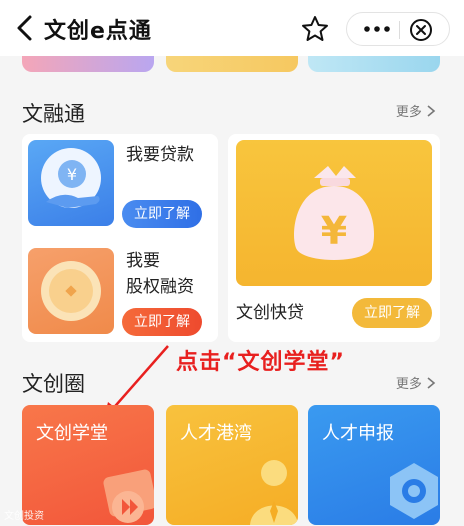 The height and width of the screenshot is (526, 464). I want to click on annotation-text: 点击“文创学堂”, so click(260, 362).